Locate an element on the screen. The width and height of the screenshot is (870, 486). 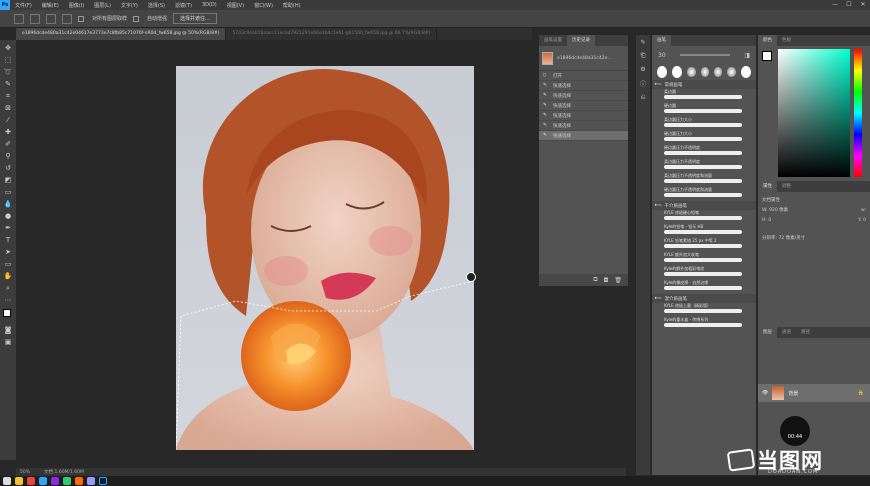
brush-item: 硬边圆压力大小 is located at coordinates (704, 138).